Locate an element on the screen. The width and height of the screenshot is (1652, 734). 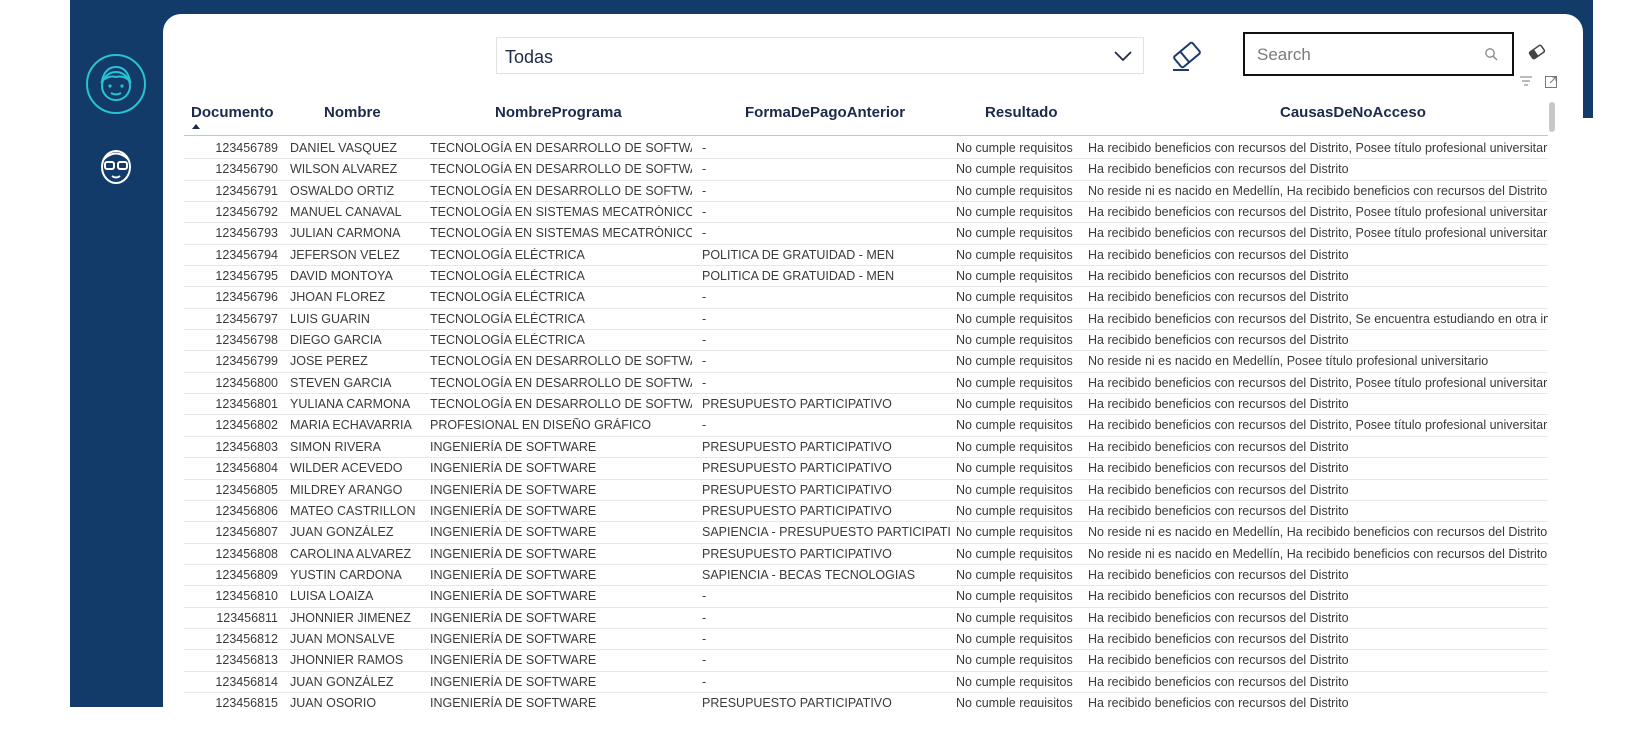
cell-documento: 123456791 is located at coordinates (246, 190).